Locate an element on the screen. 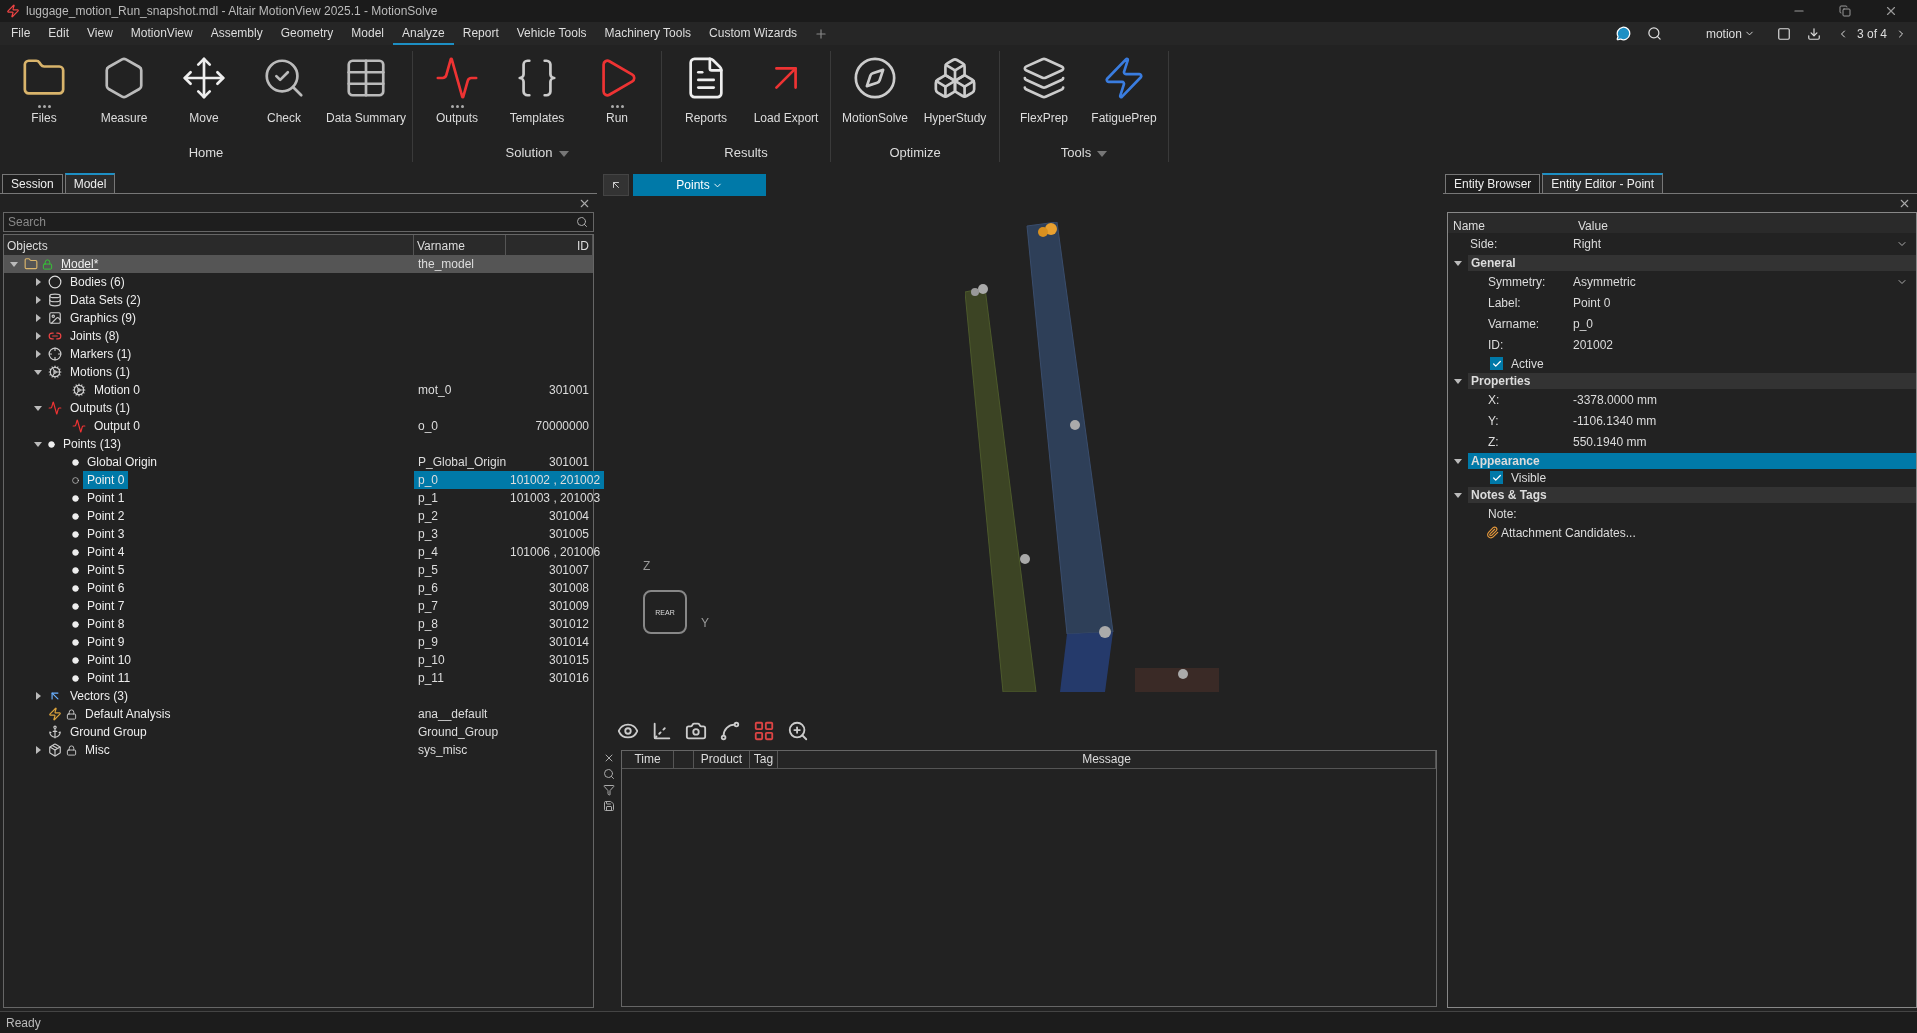 The image size is (1917, 1033). tree-item: Default Analysis is located at coordinates (128, 714).